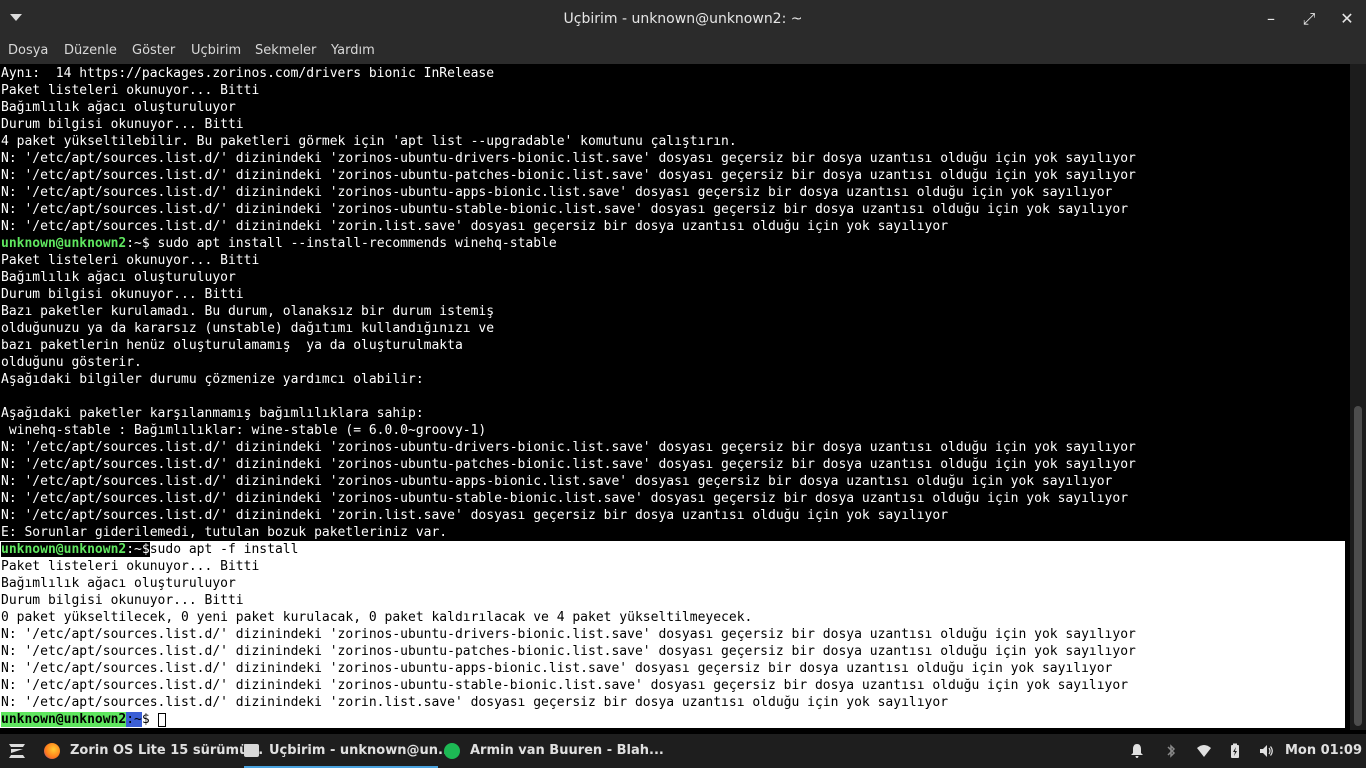  Describe the element at coordinates (1137, 751) in the screenshot. I see `notification-bell-icon` at that location.